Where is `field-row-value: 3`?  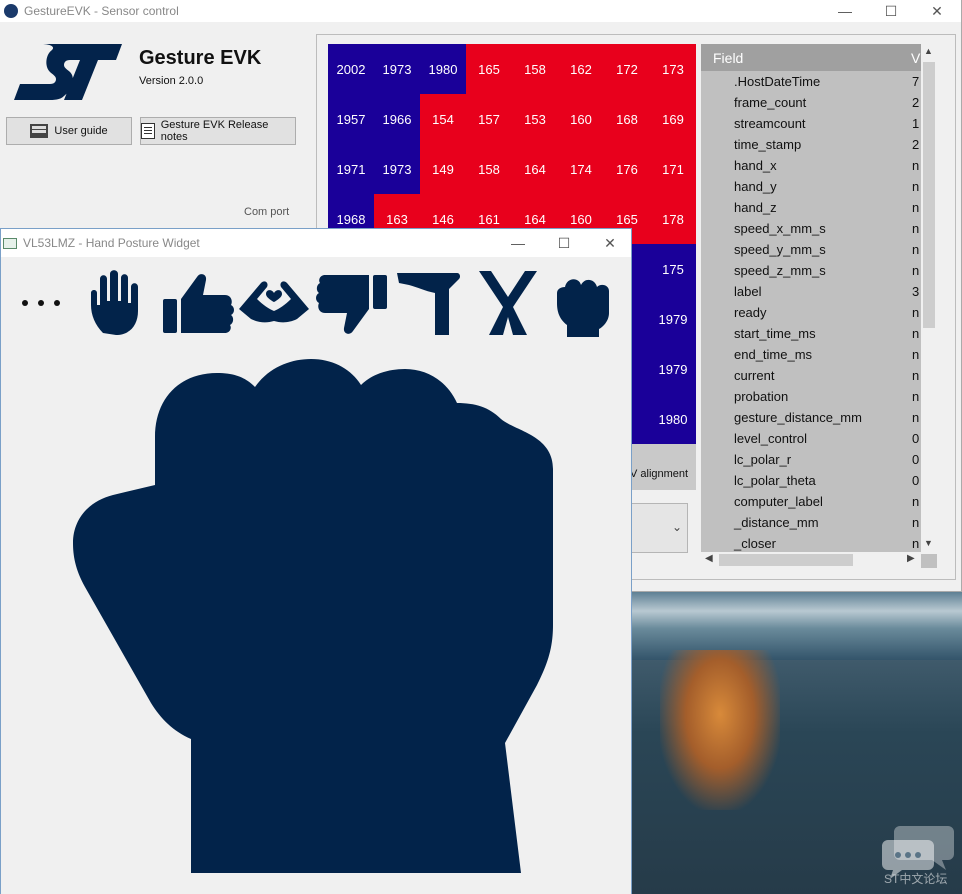
field-row-value: 3 is located at coordinates (916, 291).